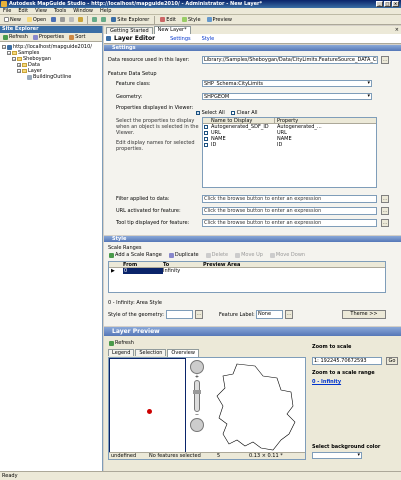 The height and width of the screenshot is (480, 401). I want to click on paste-icon, so click(81, 19).